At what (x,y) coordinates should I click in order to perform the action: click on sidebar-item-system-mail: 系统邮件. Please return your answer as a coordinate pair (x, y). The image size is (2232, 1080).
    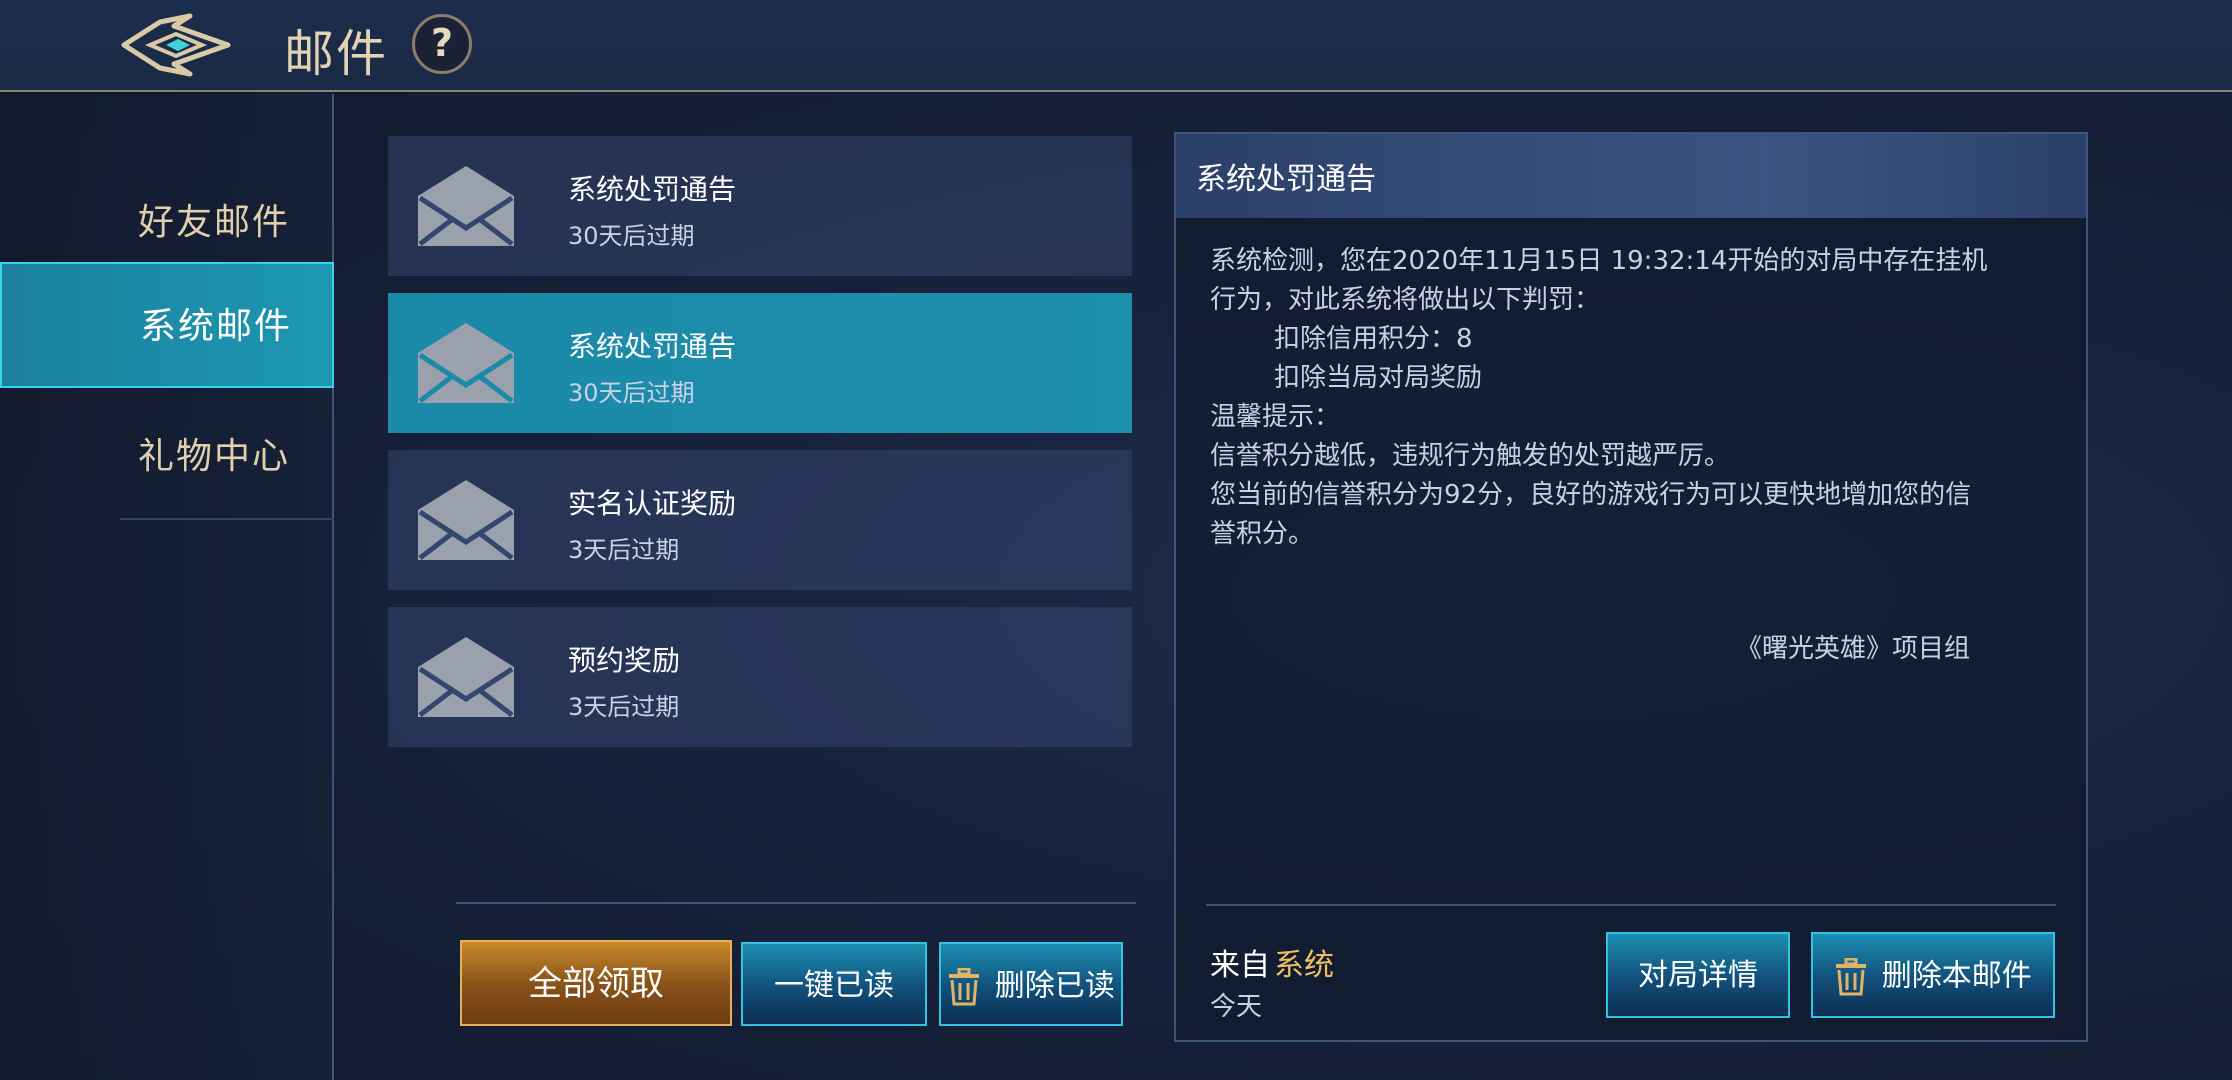
    Looking at the image, I should click on (167, 325).